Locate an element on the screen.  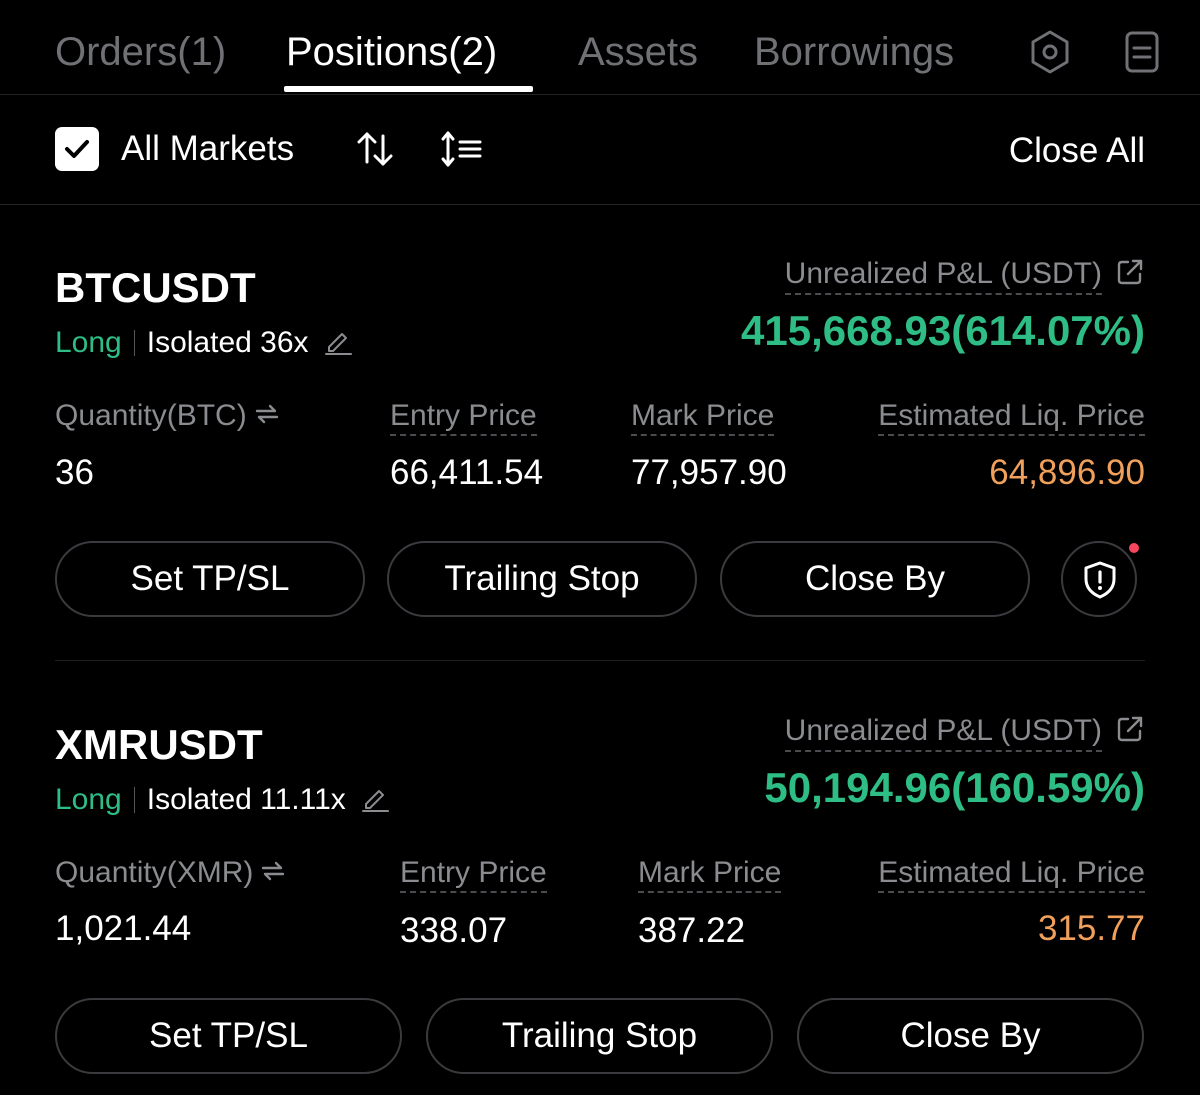
notification-dot is located at coordinates (1134, 548).